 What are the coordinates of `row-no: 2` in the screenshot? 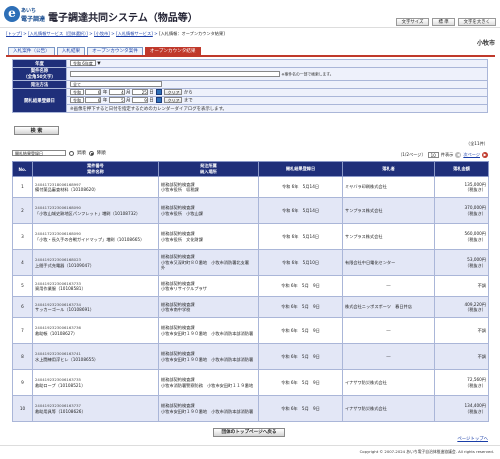 It's located at (22, 210).